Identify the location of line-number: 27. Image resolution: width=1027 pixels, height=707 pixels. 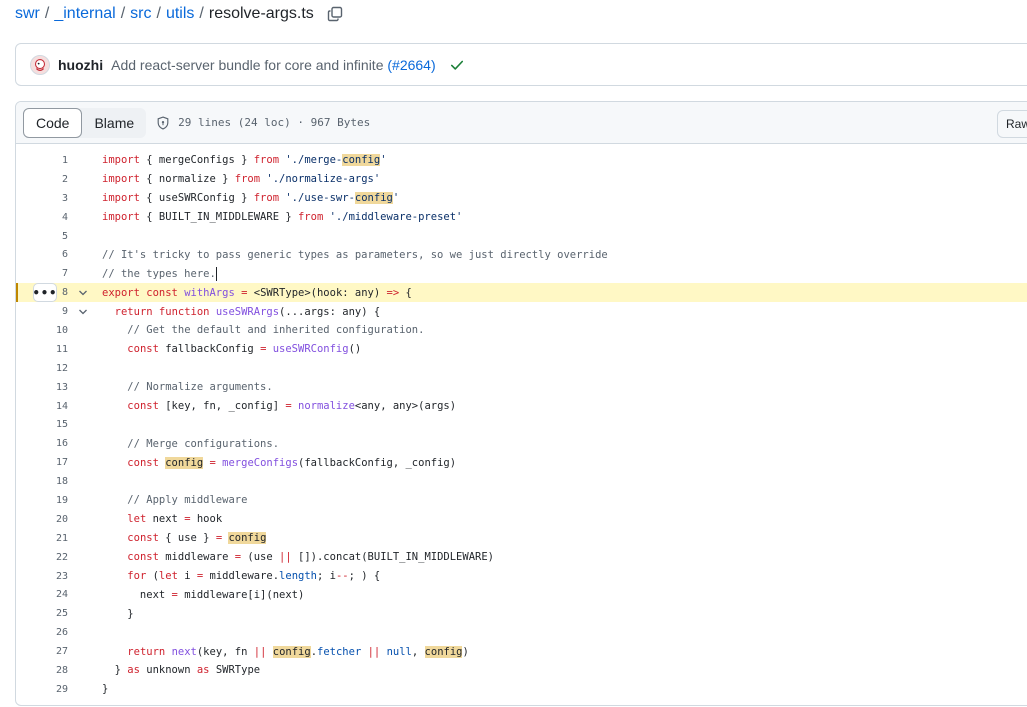
(42, 651).